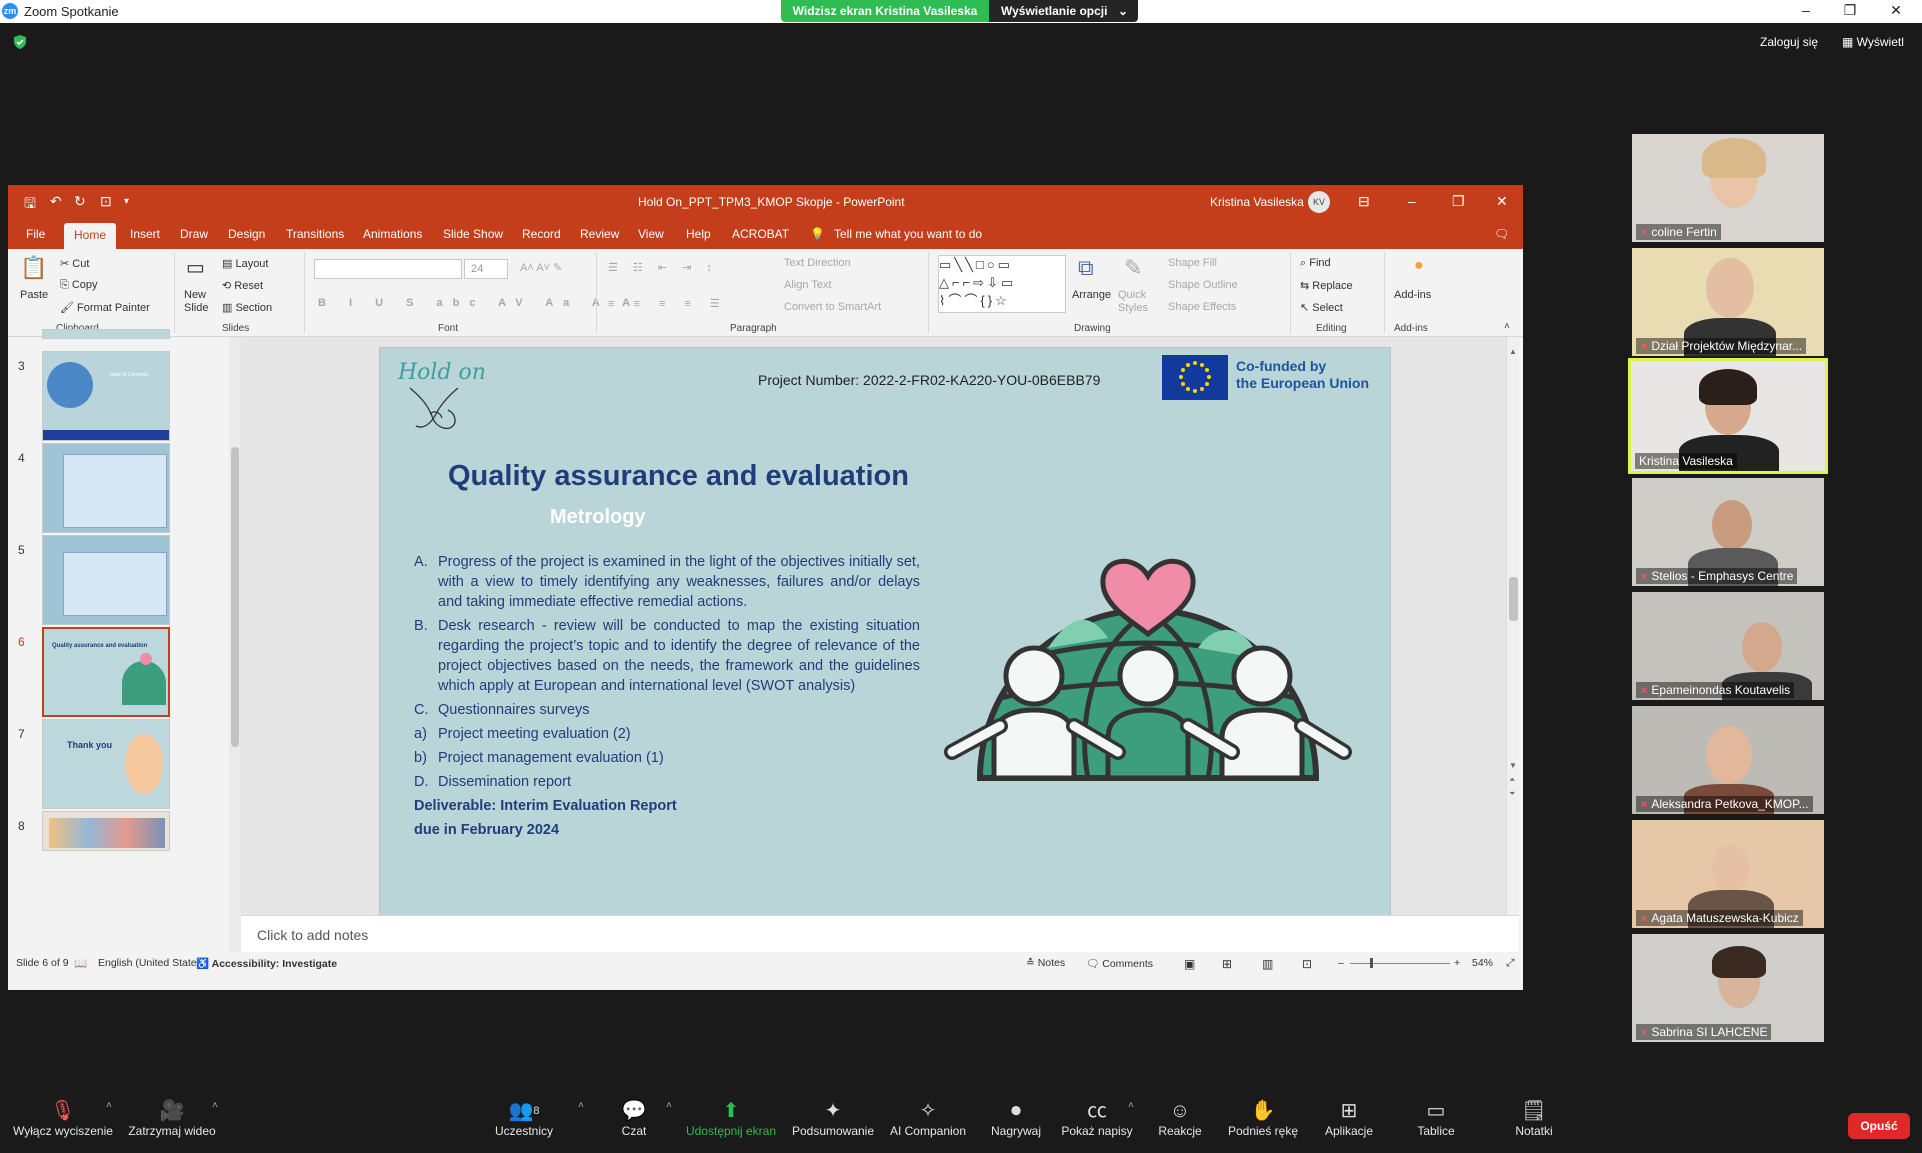 This screenshot has height=1153, width=1922. I want to click on participant-tile: ✕ Agata Matuszewska-Kubicz, so click(1728, 874).